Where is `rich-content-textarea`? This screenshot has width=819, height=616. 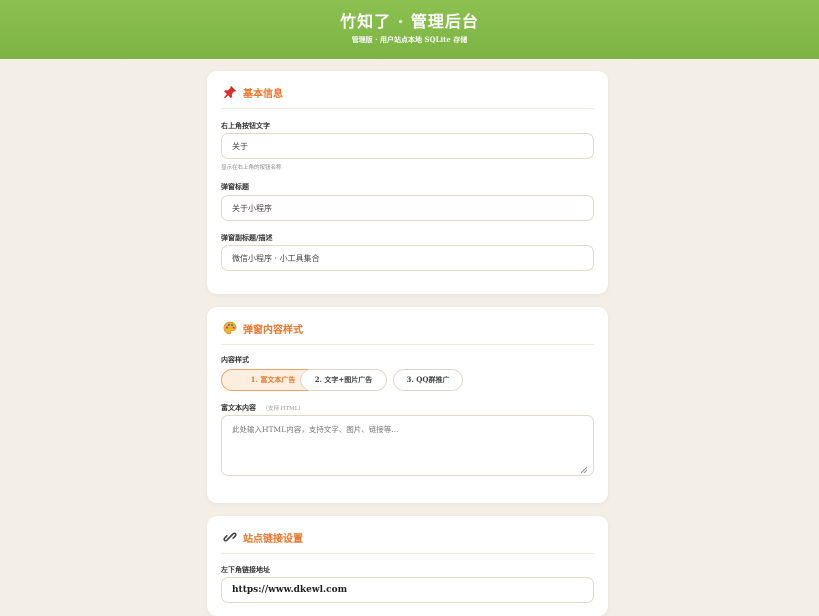 rich-content-textarea is located at coordinates (407, 445).